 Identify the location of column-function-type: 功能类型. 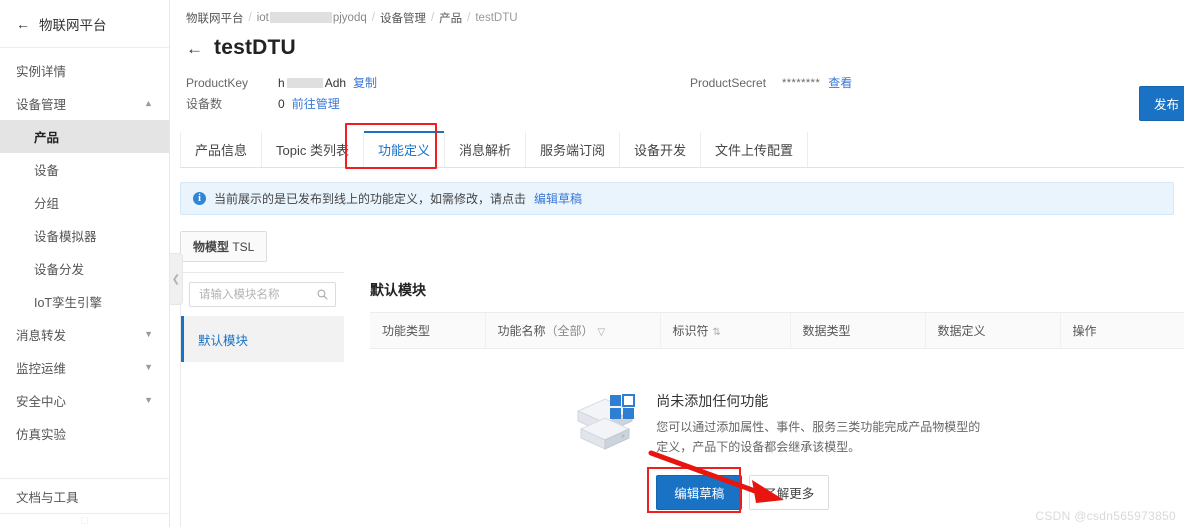
(428, 330).